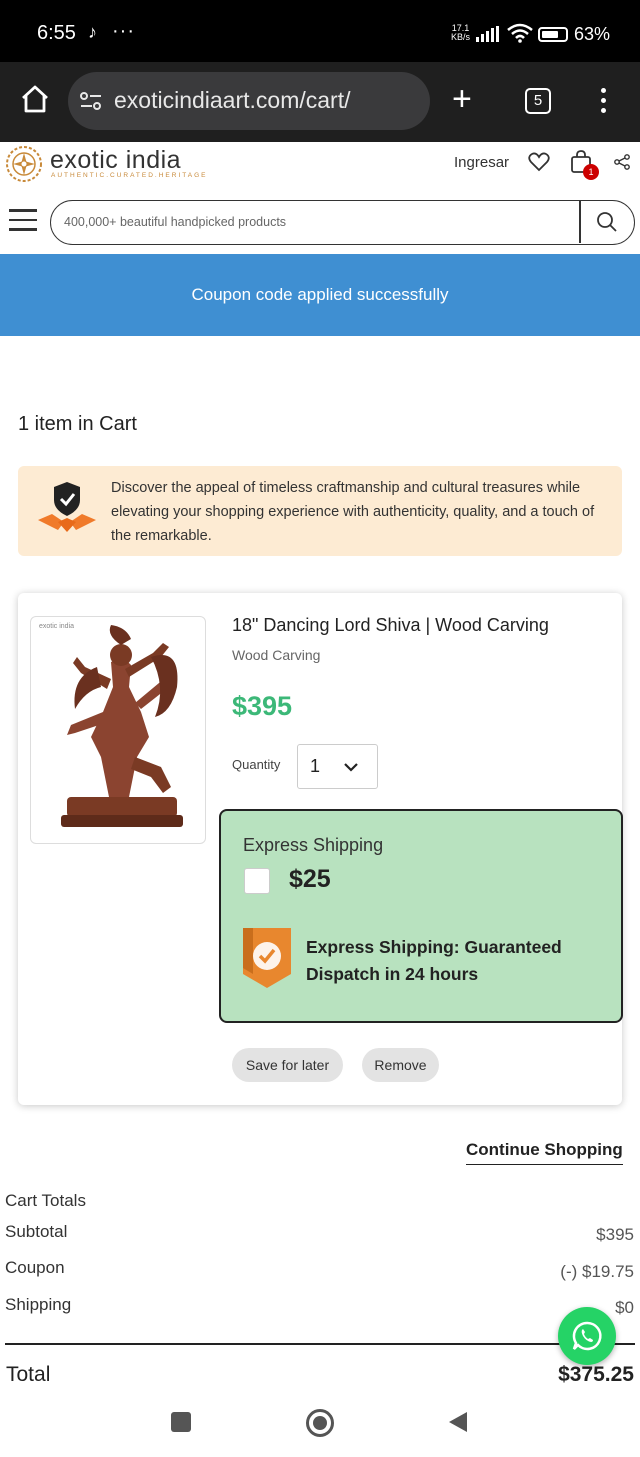 The width and height of the screenshot is (640, 1457). What do you see at coordinates (591, 172) in the screenshot?
I see `cart-badge: 1` at bounding box center [591, 172].